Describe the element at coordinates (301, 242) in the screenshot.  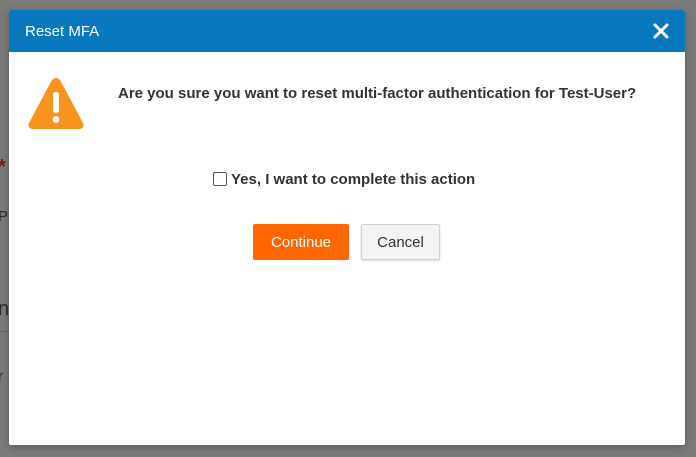
I see `continue-button: Continue` at that location.